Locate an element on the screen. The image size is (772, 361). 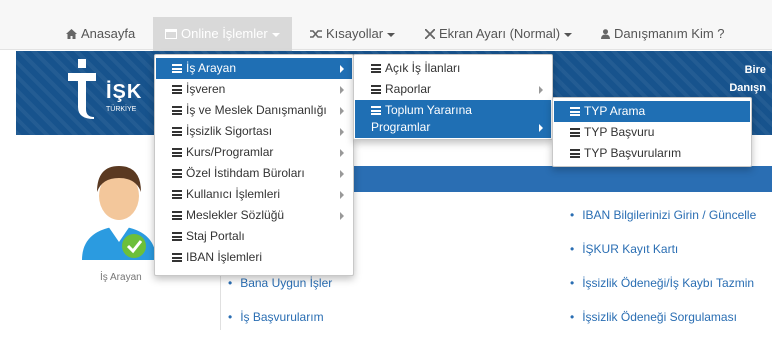
nav-ekran-ayari: Ekran Ayarı (Normal) is located at coordinates (498, 34).